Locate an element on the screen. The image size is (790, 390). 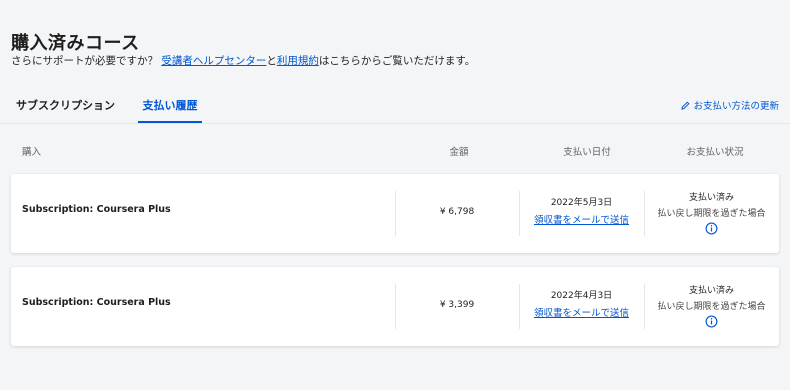
payment-date: 2022年4月3日 is located at coordinates (581, 296).